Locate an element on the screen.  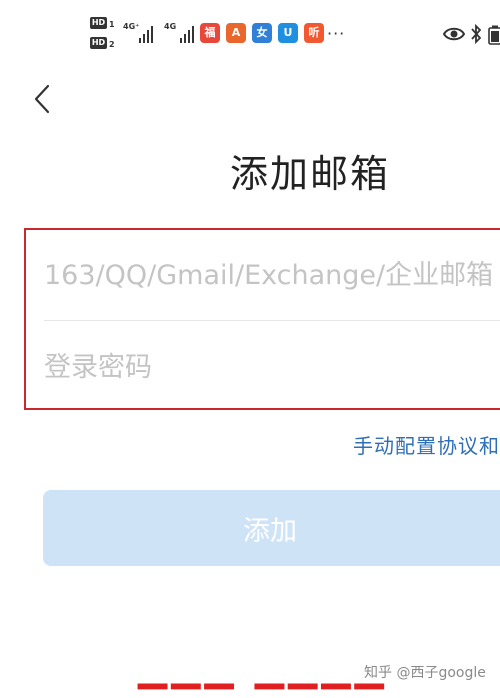
more-notifications-icon: ··· is located at coordinates (336, 33).